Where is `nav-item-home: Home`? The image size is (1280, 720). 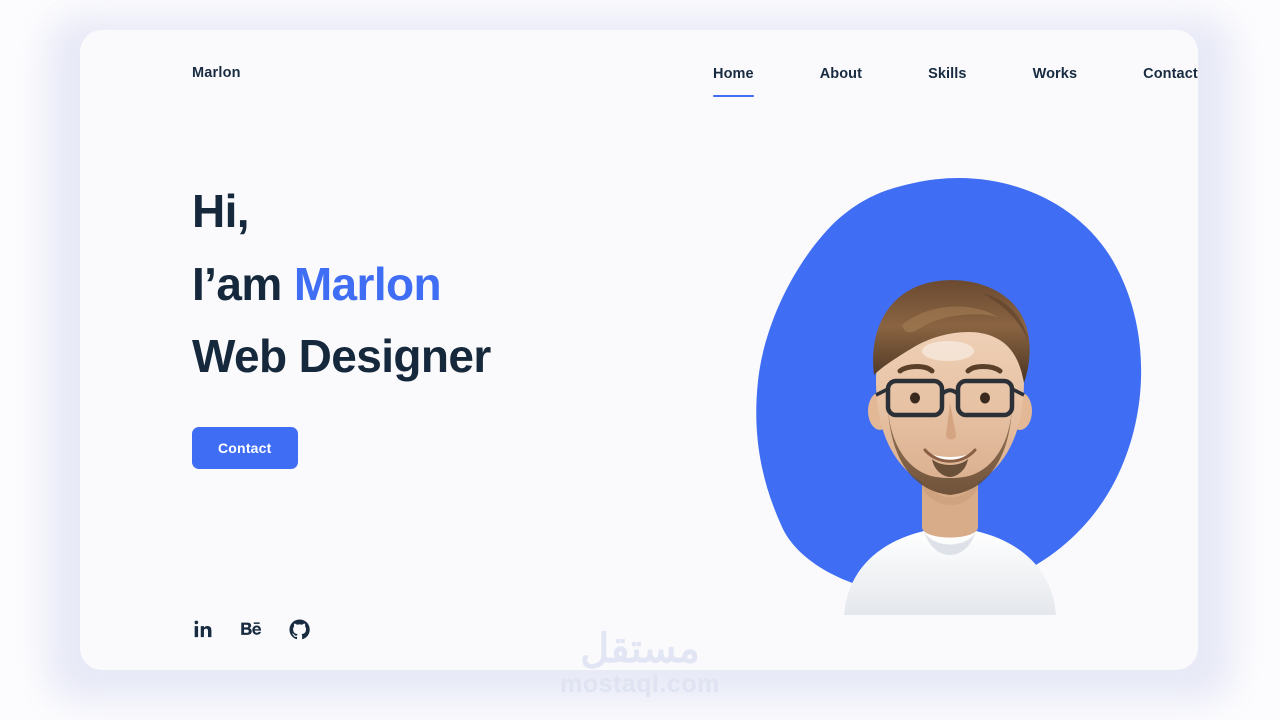 nav-item-home: Home is located at coordinates (733, 80).